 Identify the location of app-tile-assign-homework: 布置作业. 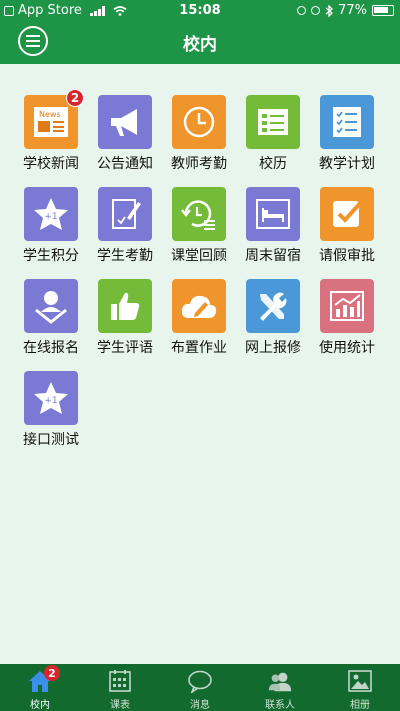
(199, 318).